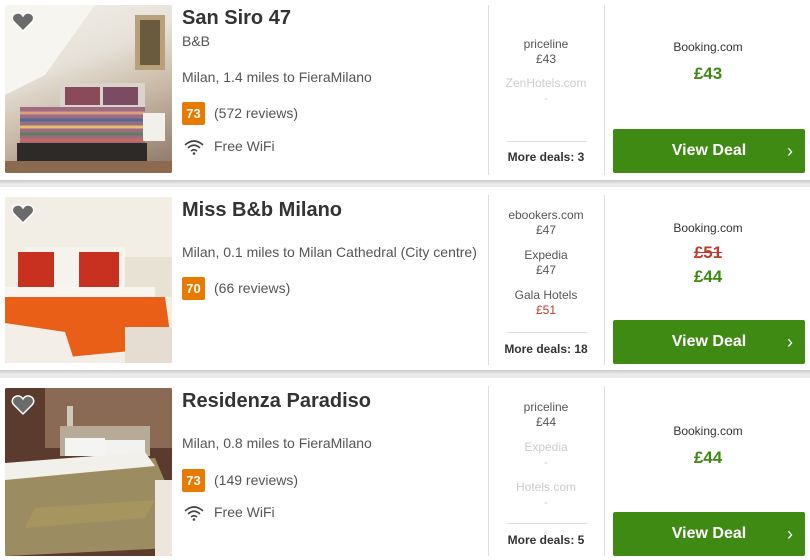 The width and height of the screenshot is (810, 560). Describe the element at coordinates (256, 480) in the screenshot. I see `review-count: (149 reviews)` at that location.